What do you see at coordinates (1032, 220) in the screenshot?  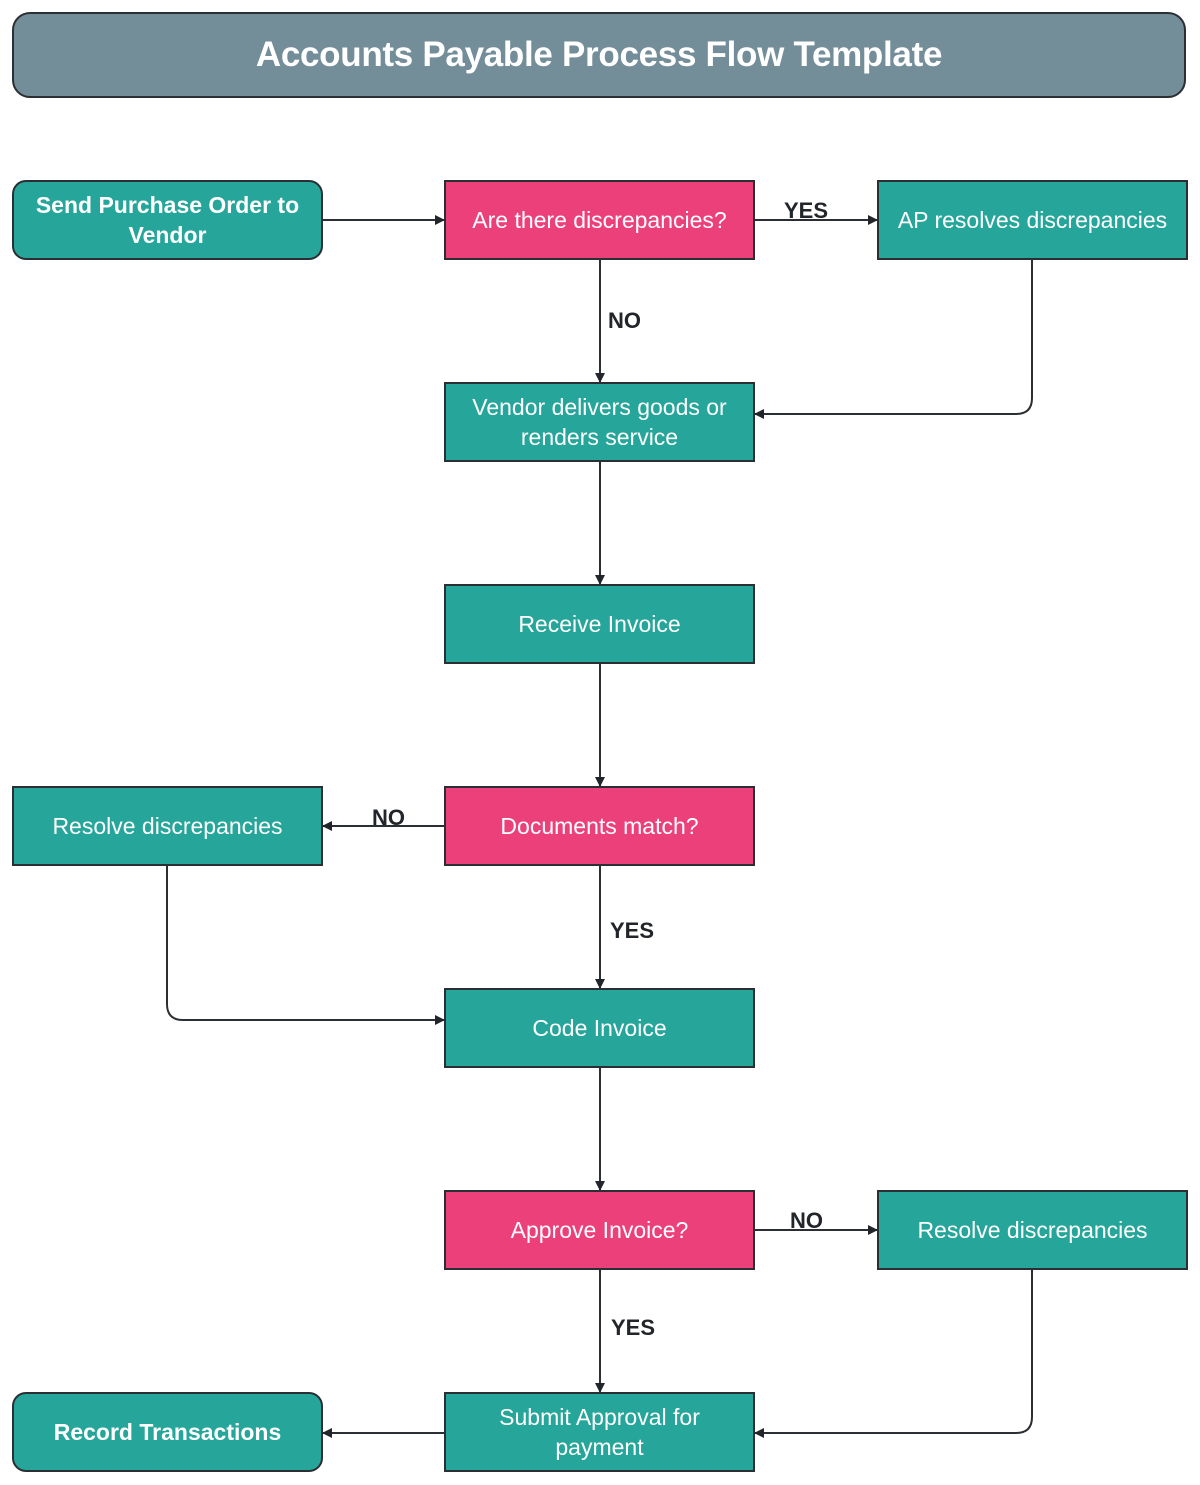 I see `node-ap-resolves-discrepancies: AP resolves discrepancies` at bounding box center [1032, 220].